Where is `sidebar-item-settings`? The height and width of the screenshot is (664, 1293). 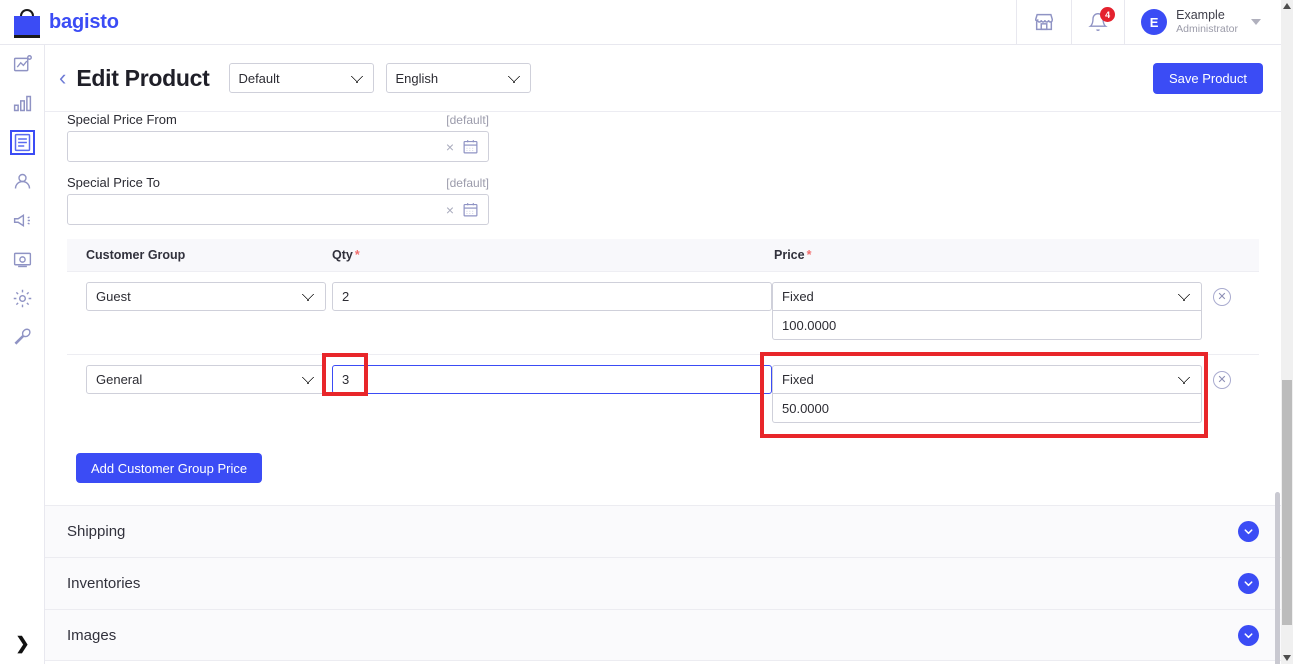 sidebar-item-settings is located at coordinates (22, 298).